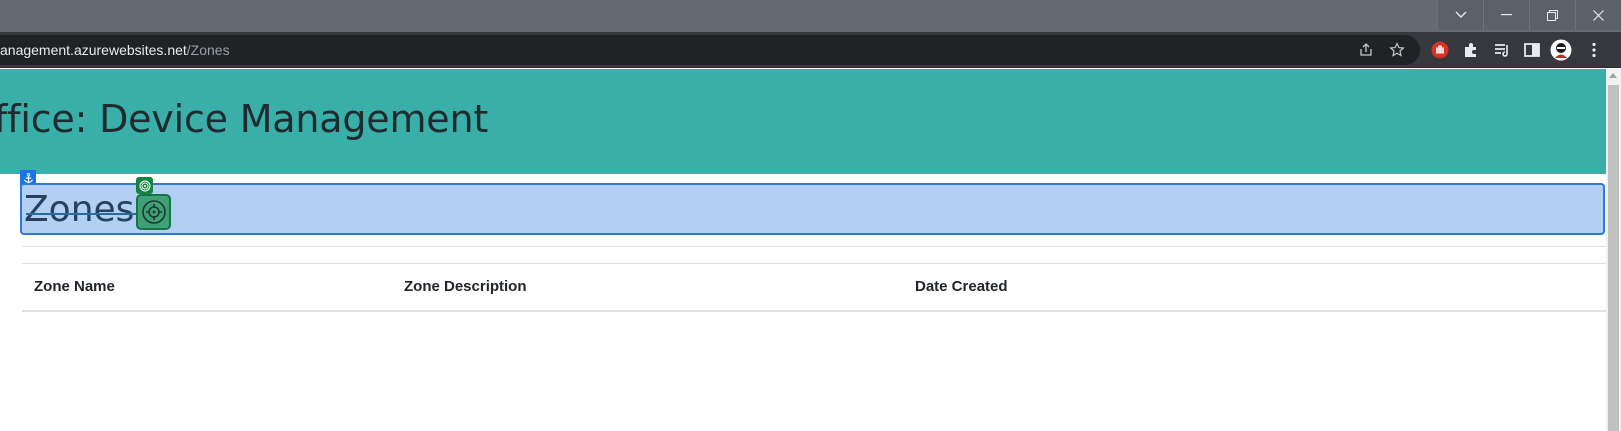 This screenshot has height=431, width=1621. I want to click on minimize-icon, so click(1506, 15).